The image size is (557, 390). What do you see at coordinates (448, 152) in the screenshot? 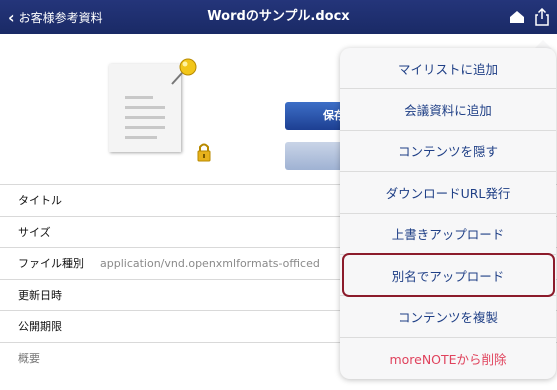
I see `menu-item-hide-content: コンテンツを隠す` at bounding box center [448, 152].